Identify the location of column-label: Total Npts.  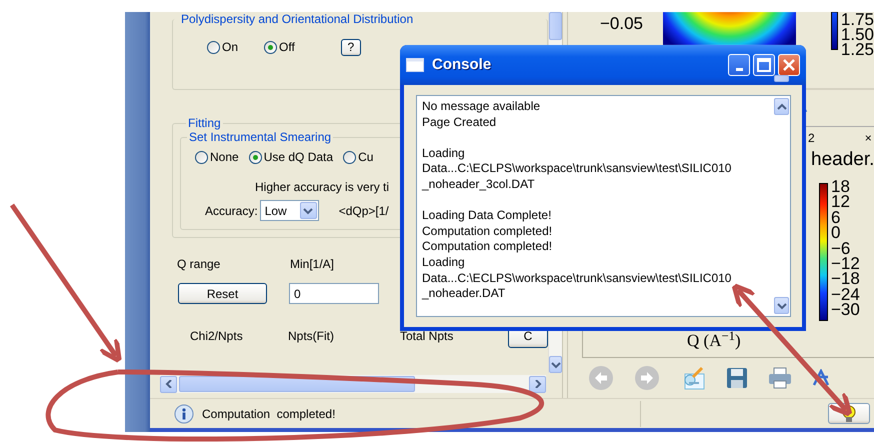
(427, 336).